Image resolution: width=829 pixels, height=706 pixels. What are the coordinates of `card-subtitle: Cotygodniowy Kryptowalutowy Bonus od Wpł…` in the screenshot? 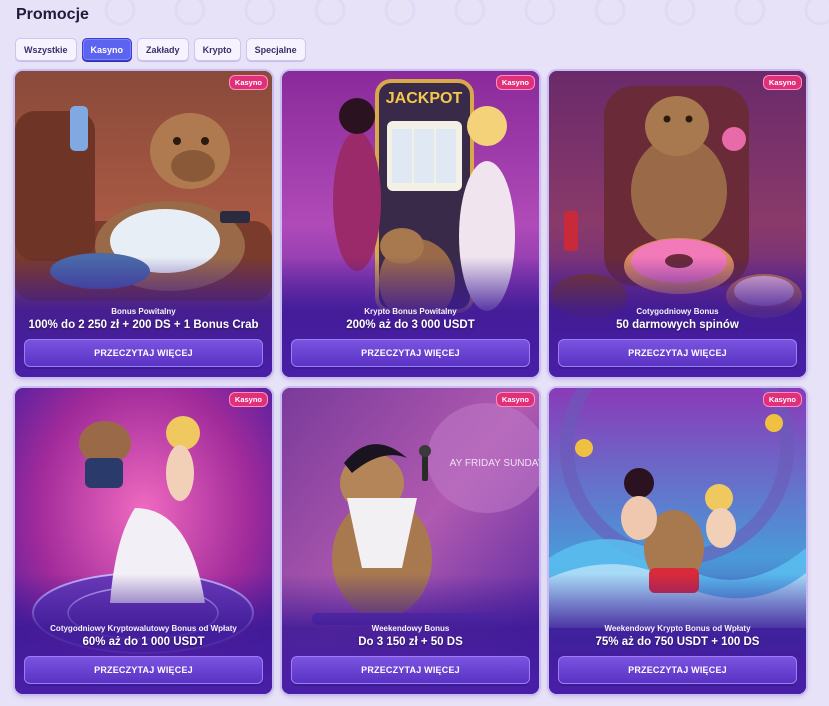 It's located at (143, 629).